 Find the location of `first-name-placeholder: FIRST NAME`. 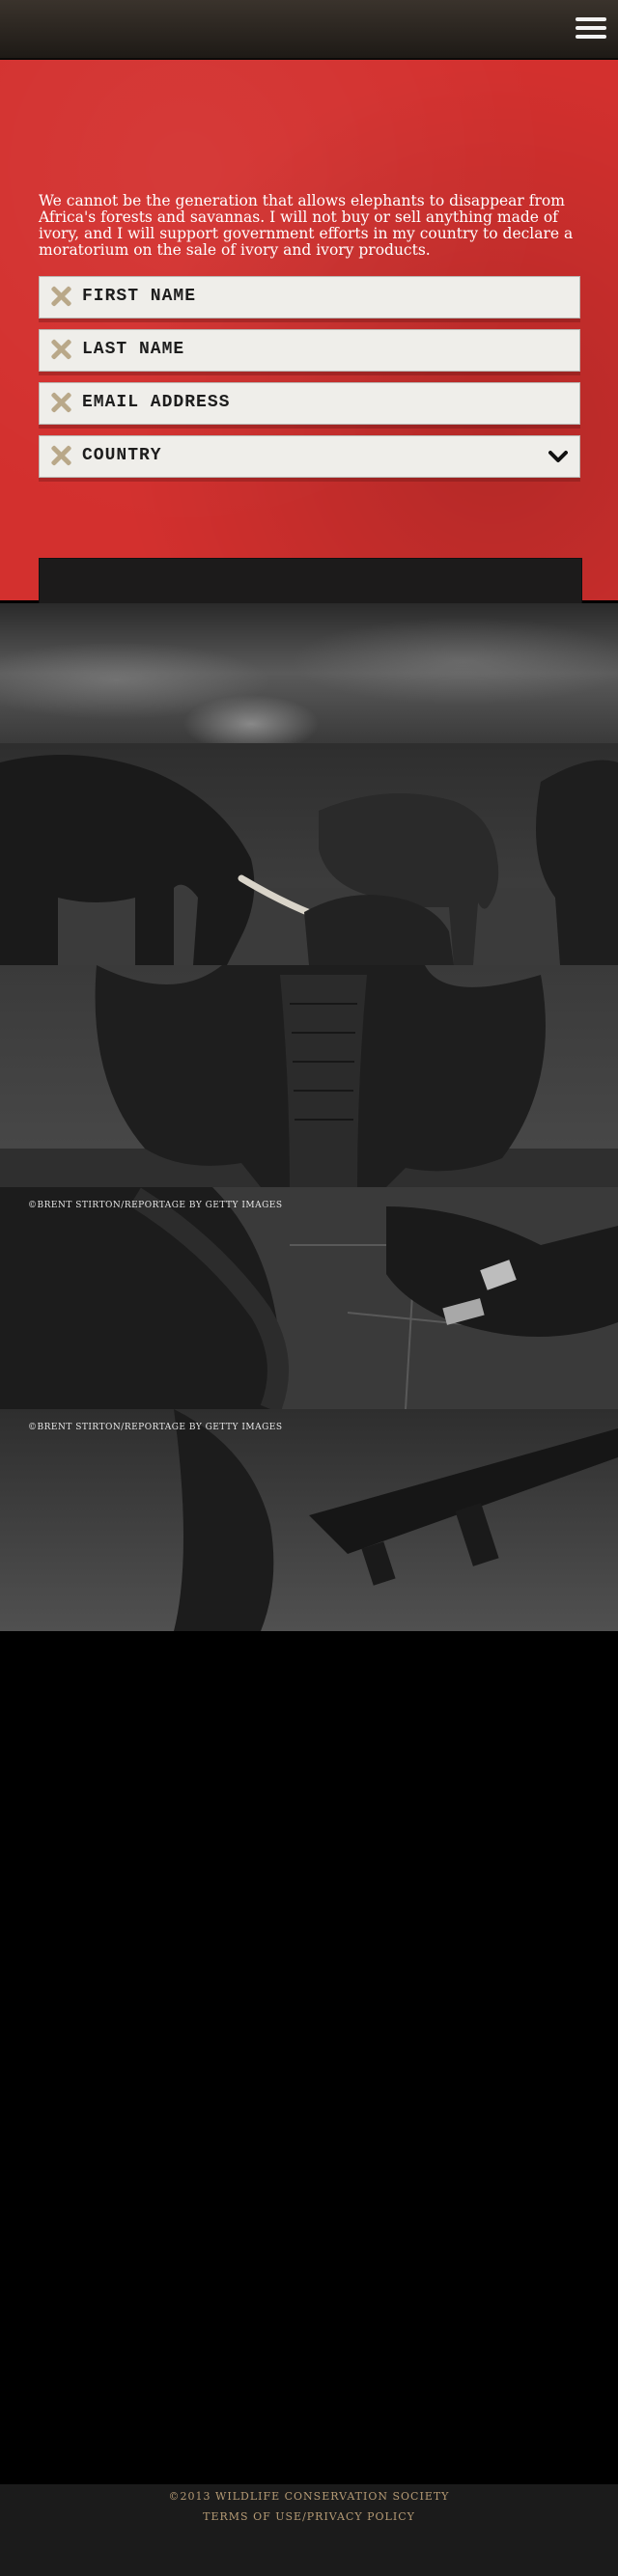

first-name-placeholder: FIRST NAME is located at coordinates (139, 296).